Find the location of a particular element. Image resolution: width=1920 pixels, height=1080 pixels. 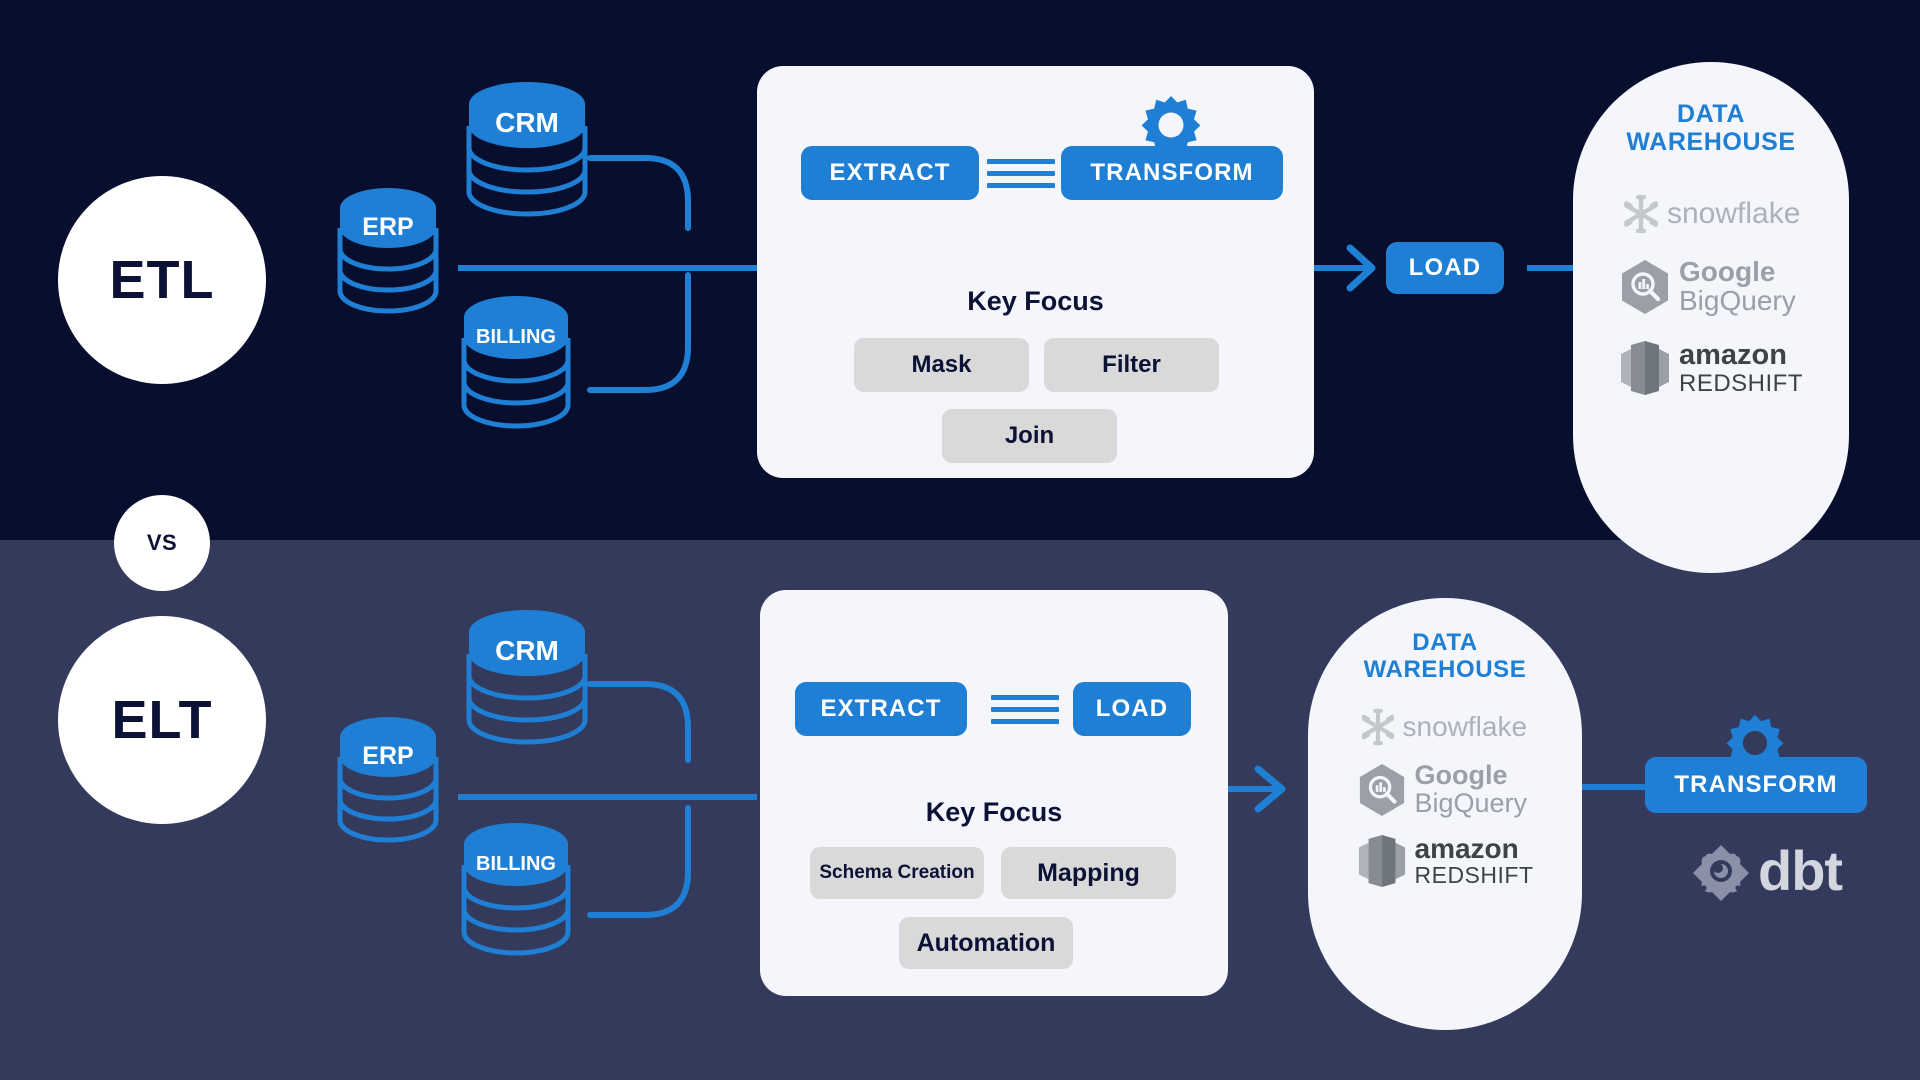

elt-logo-bigquery: Google BigQuery is located at coordinates (1442, 790).